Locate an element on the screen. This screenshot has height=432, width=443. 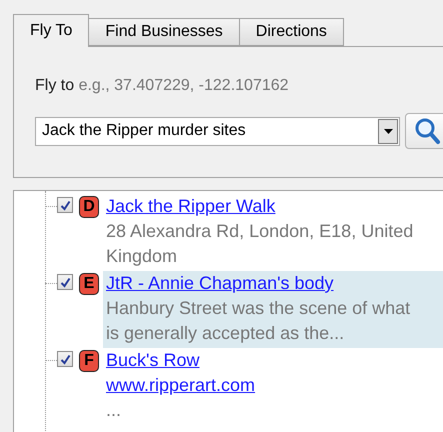
caret-icon is located at coordinates (388, 131).